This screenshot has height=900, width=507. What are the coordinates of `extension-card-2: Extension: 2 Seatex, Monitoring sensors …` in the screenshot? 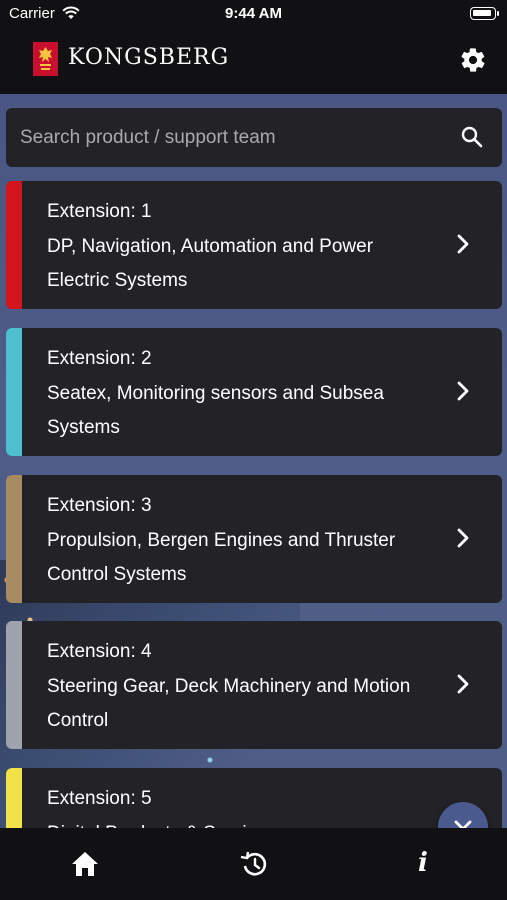 It's located at (254, 392).